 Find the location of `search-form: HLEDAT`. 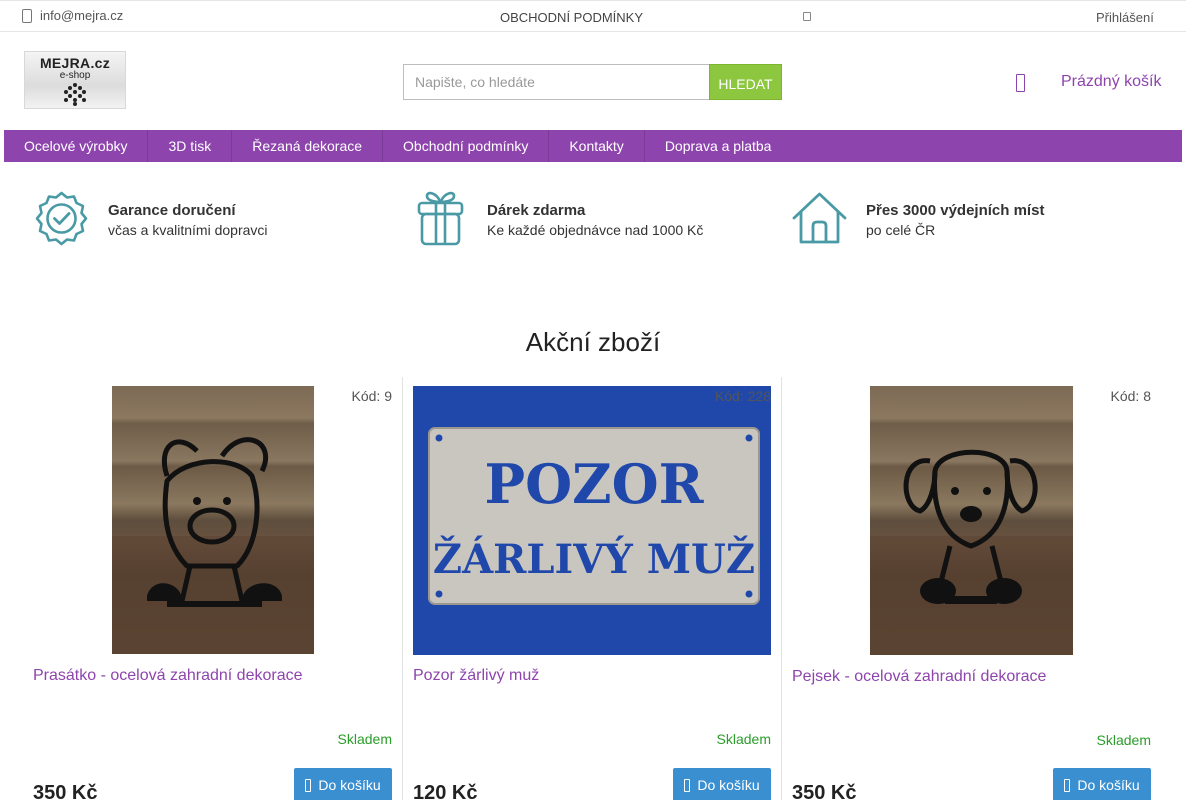

search-form: HLEDAT is located at coordinates (592, 82).